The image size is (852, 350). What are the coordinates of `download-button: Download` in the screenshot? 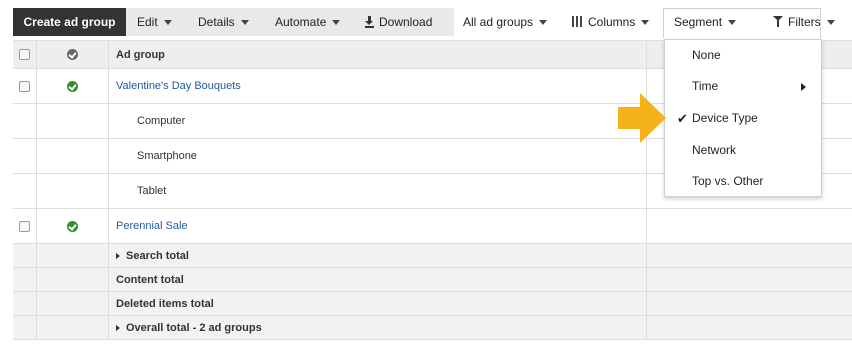 It's located at (398, 22).